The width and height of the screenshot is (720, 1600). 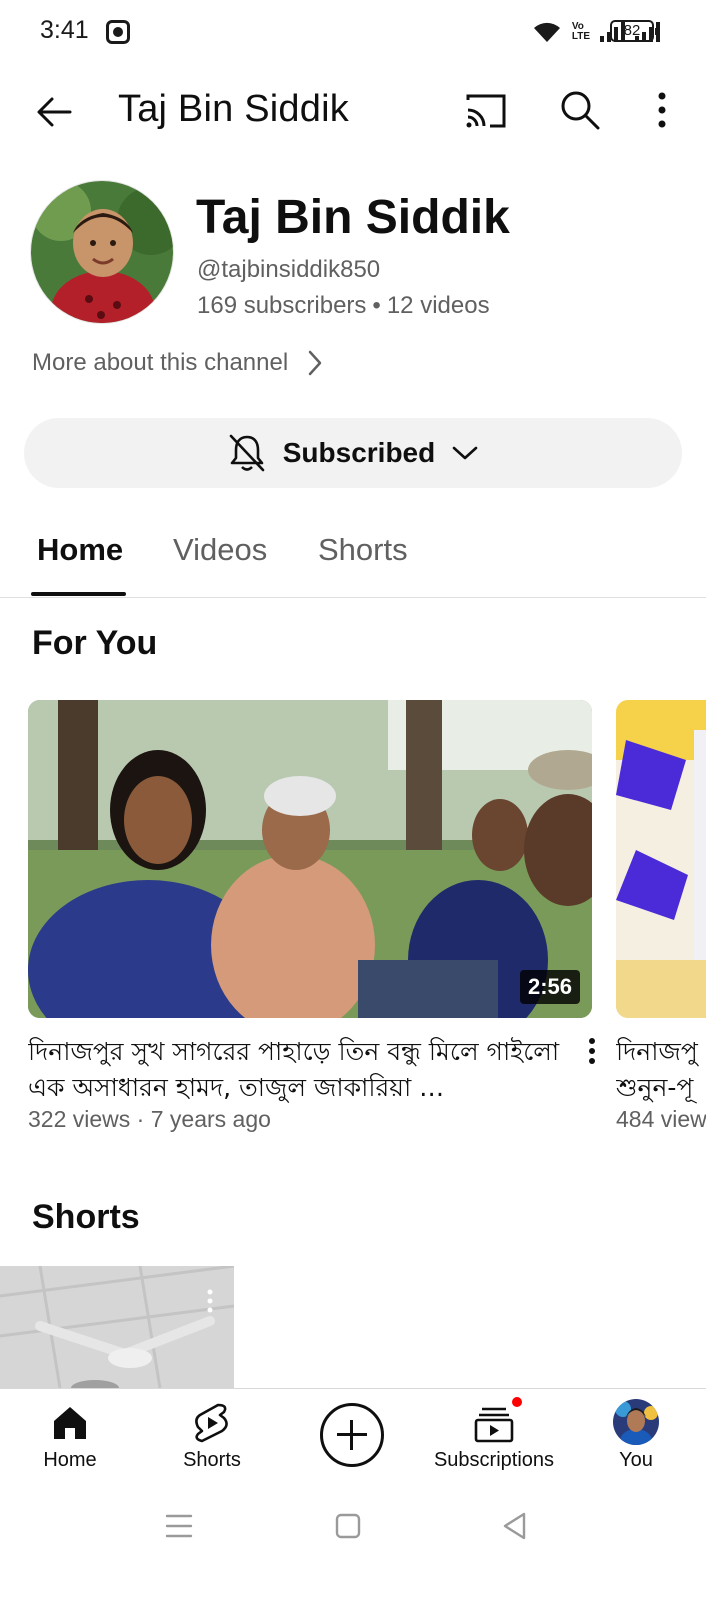 I want to click on top-app-bar: Taj Bin Siddik, so click(x=360, y=110).